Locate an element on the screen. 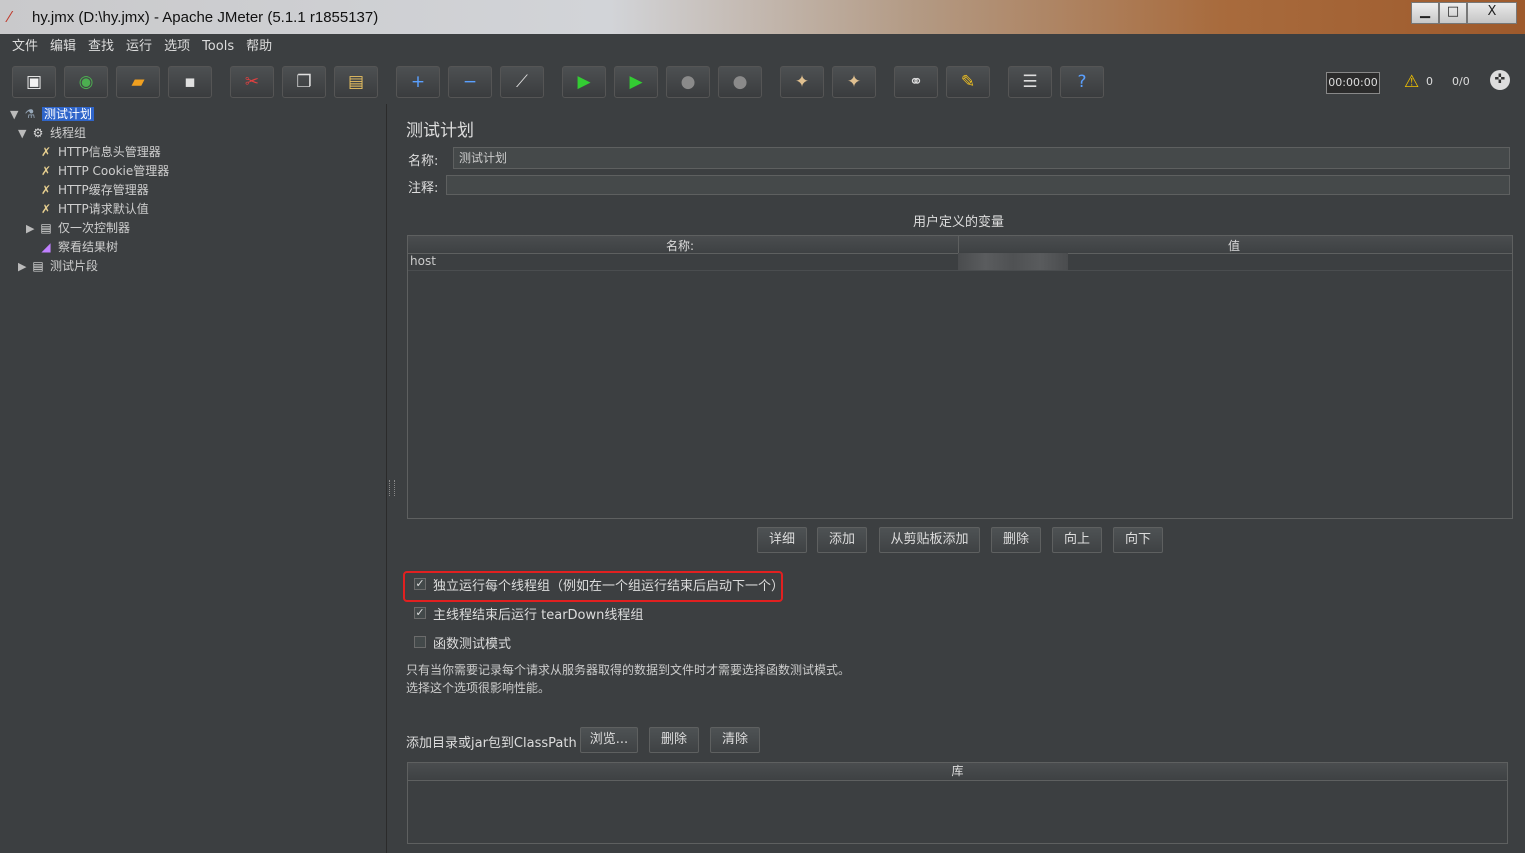 This screenshot has height=853, width=1525. classpath-delete-button: 删除 is located at coordinates (674, 740).